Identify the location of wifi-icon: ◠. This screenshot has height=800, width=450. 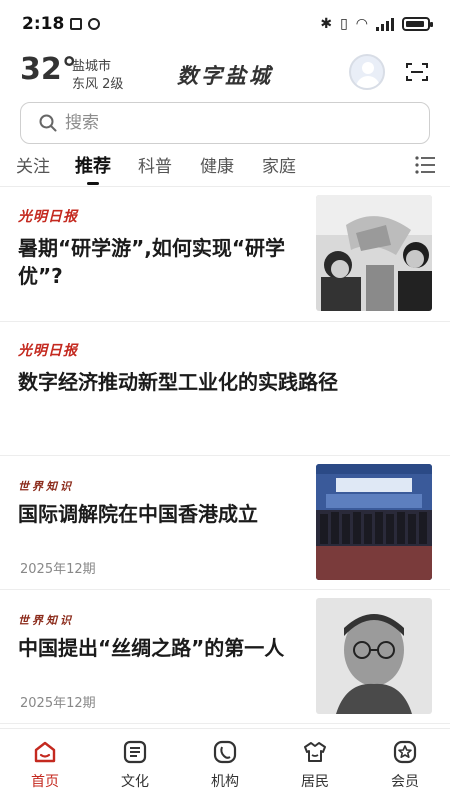
(361, 24).